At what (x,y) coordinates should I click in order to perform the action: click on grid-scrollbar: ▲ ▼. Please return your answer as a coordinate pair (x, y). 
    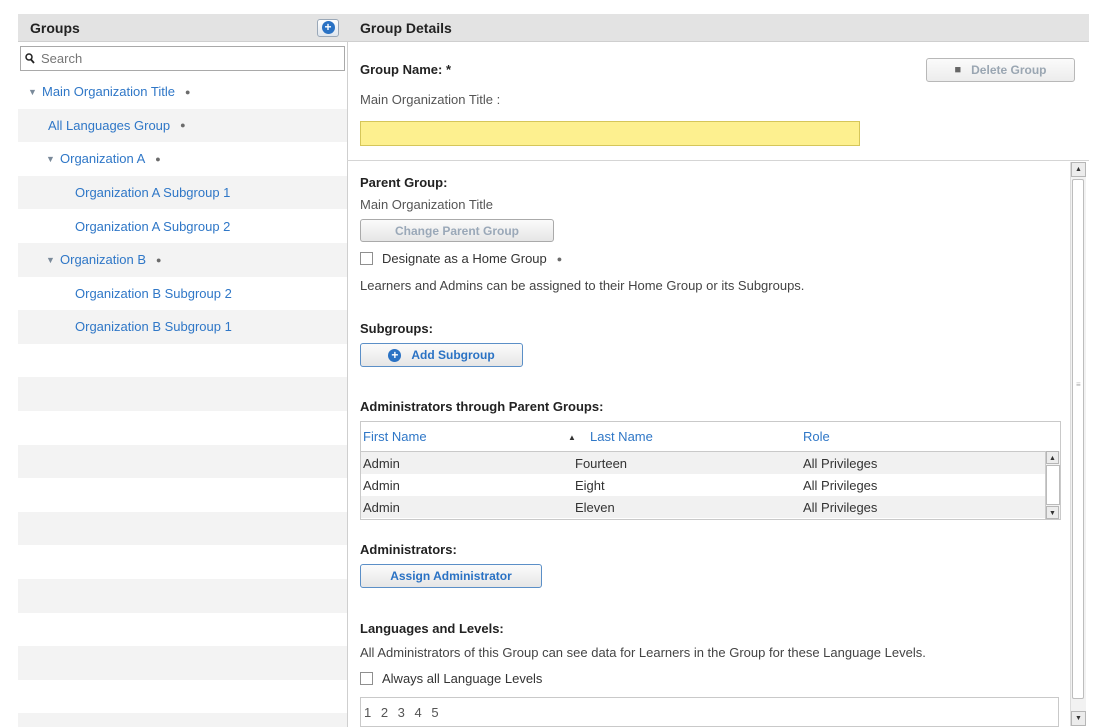
    Looking at the image, I should click on (1052, 485).